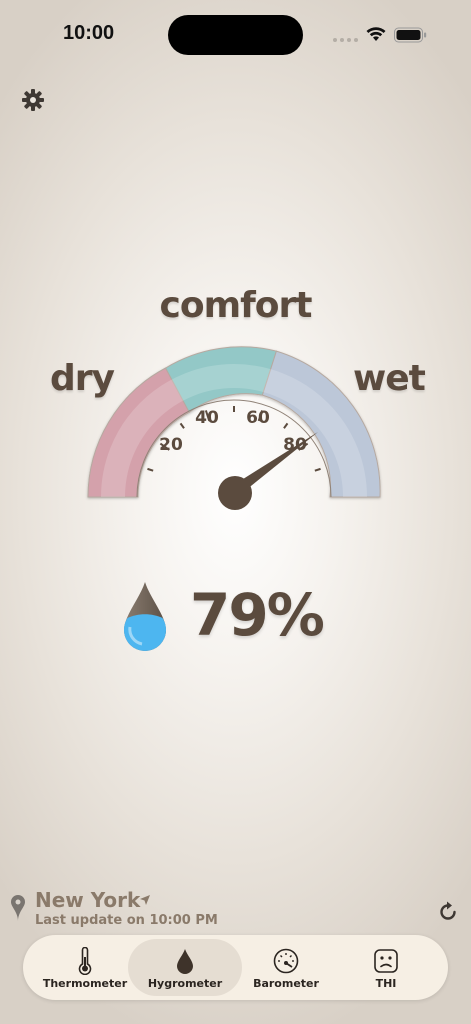  What do you see at coordinates (207, 418) in the screenshot?
I see `gauge-tick-label: 40` at bounding box center [207, 418].